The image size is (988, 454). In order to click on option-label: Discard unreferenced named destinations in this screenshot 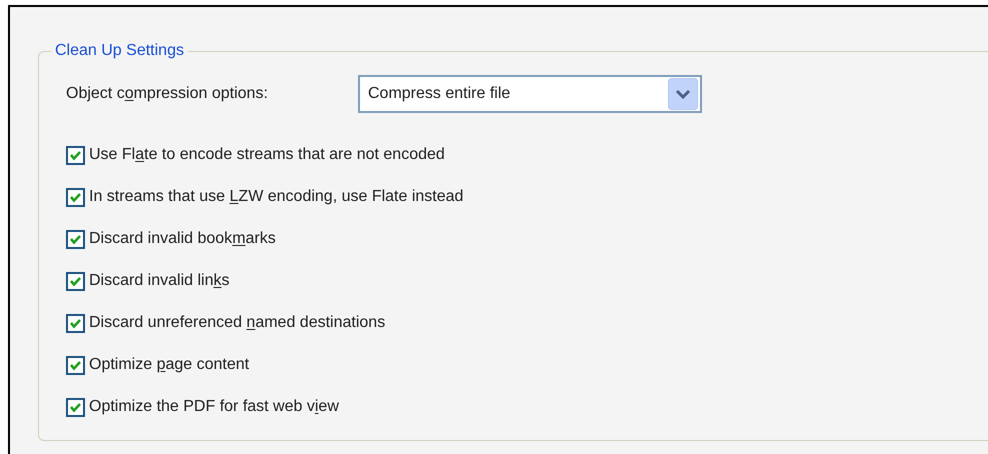, I will do `click(237, 323)`.